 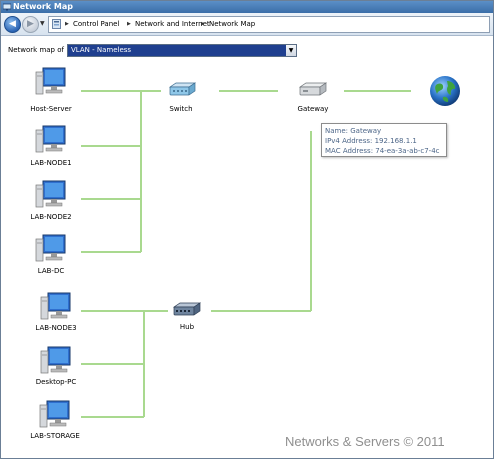 I want to click on network-hub-icon, so click(x=187, y=309).